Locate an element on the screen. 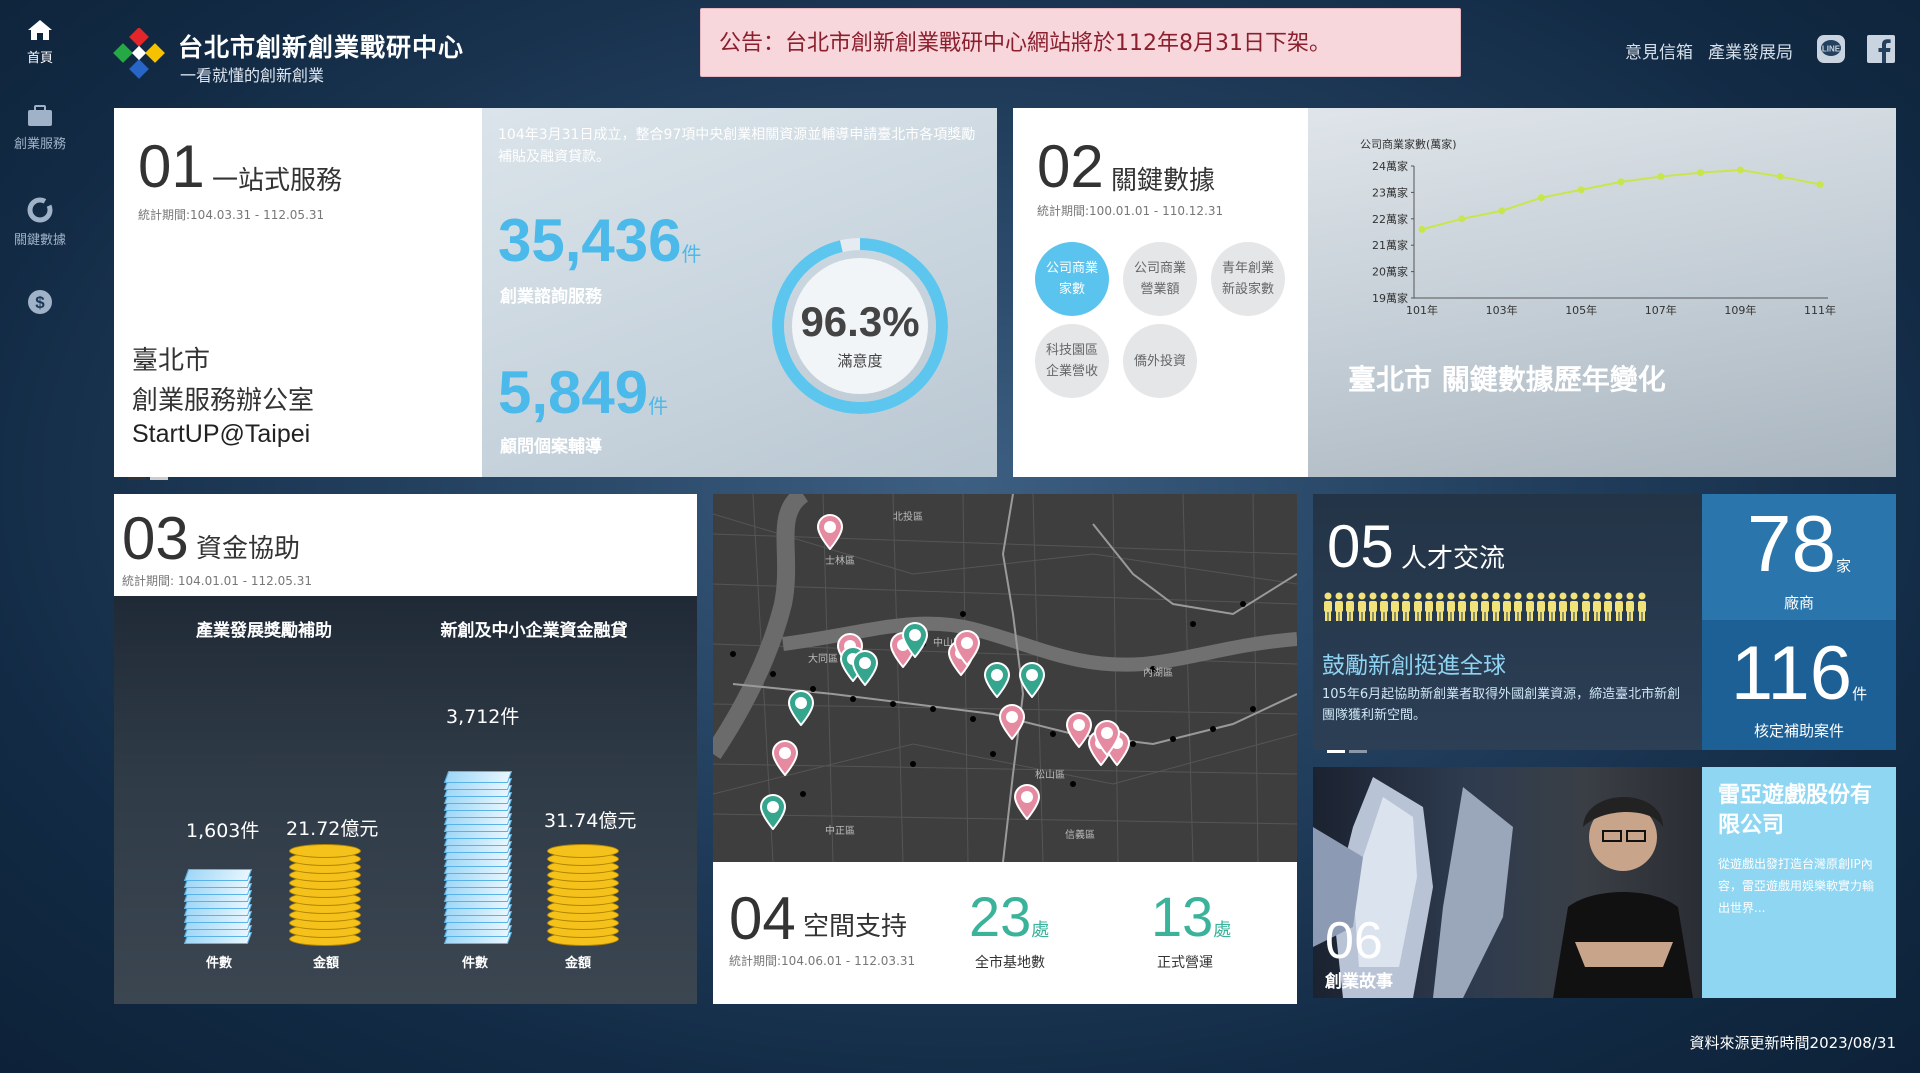 The image size is (1920, 1073). subsidy-count-label: 件數 is located at coordinates (219, 963).